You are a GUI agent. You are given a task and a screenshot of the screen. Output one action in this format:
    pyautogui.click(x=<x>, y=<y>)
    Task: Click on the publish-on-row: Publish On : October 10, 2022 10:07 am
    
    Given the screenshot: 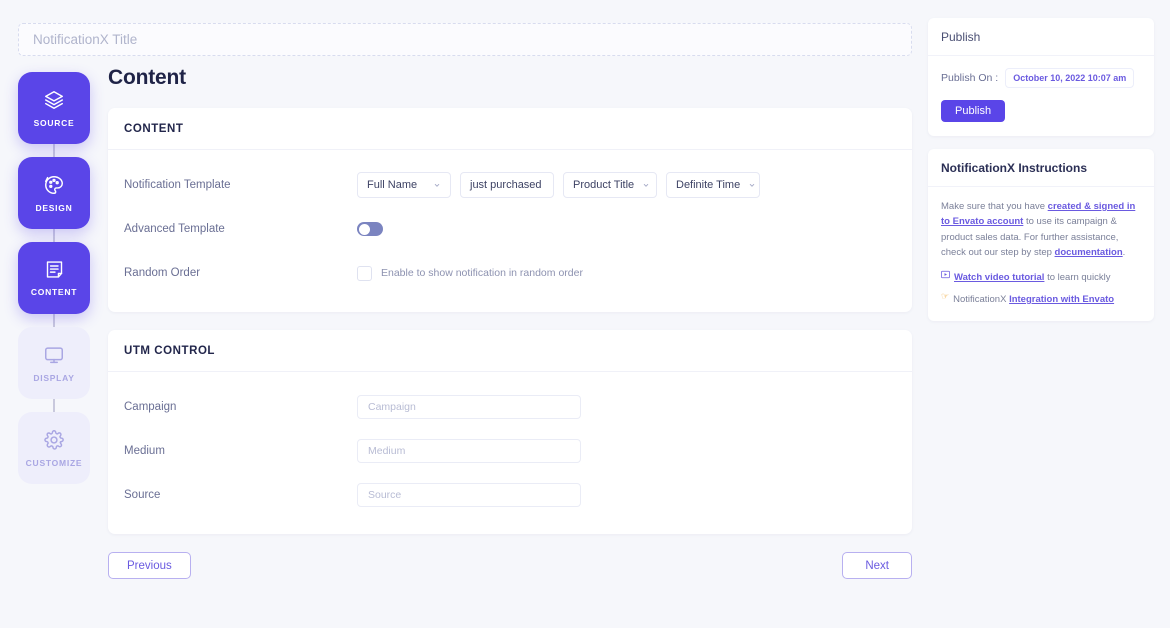 What is the action you would take?
    pyautogui.click(x=1041, y=78)
    